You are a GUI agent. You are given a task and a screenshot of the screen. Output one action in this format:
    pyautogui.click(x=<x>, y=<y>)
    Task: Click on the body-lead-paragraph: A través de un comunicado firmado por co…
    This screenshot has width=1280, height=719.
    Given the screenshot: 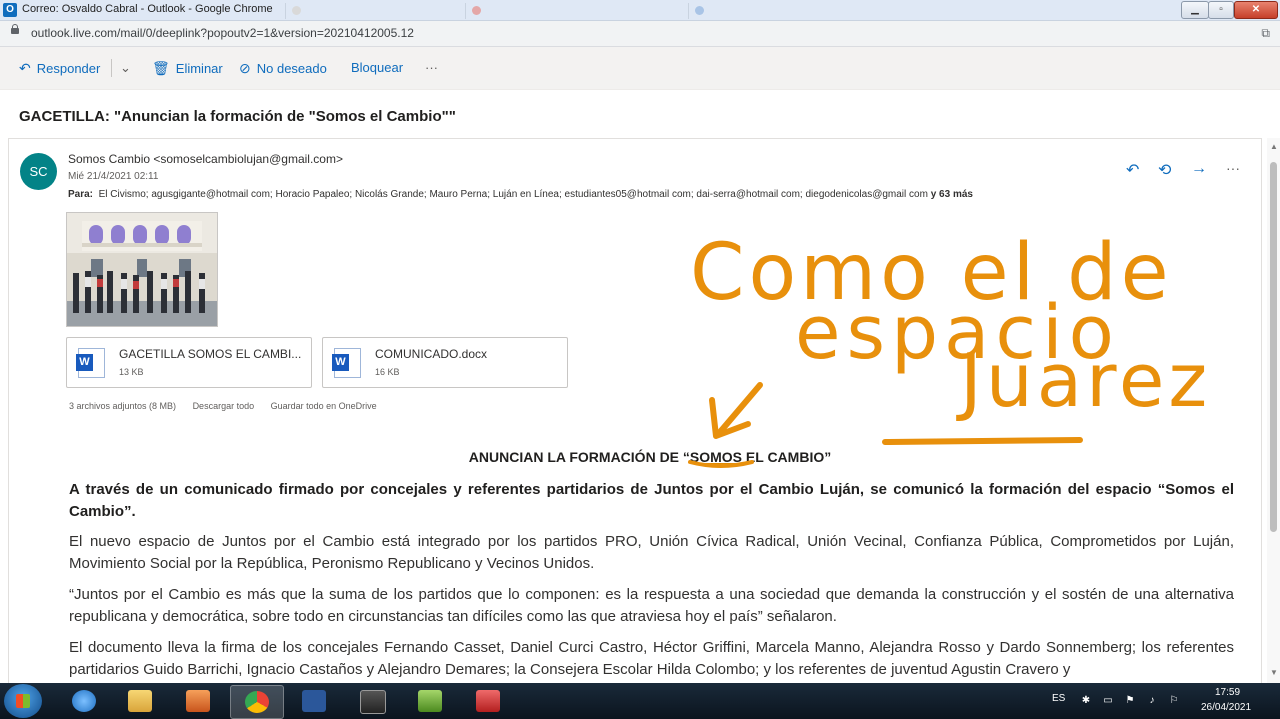 What is the action you would take?
    pyautogui.click(x=651, y=500)
    